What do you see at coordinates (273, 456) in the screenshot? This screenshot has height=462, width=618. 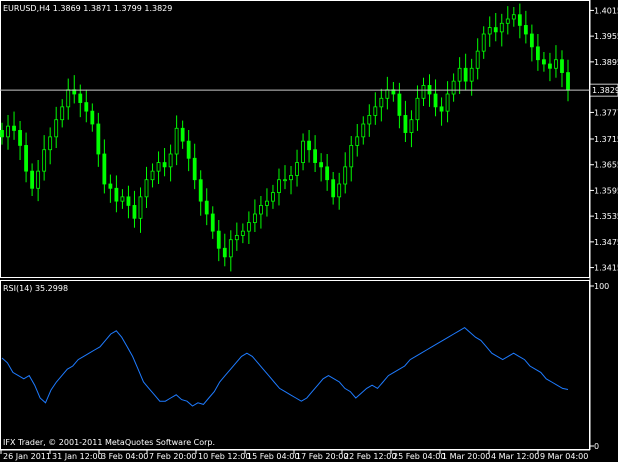 I see `time-tick-label: 15 Feb 04:00` at bounding box center [273, 456].